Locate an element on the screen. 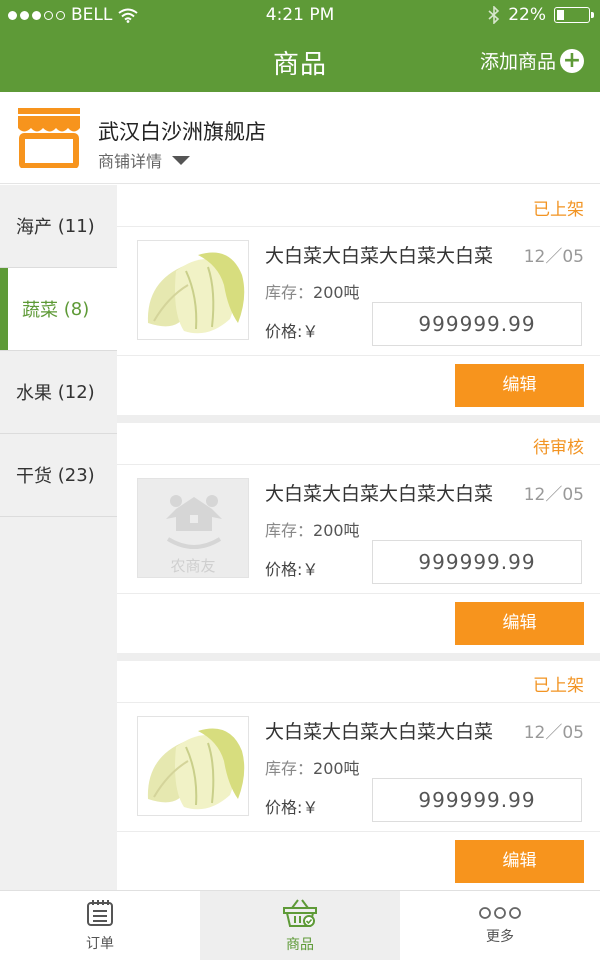  tab-bar: 订单 商品 更多 is located at coordinates (300, 925).